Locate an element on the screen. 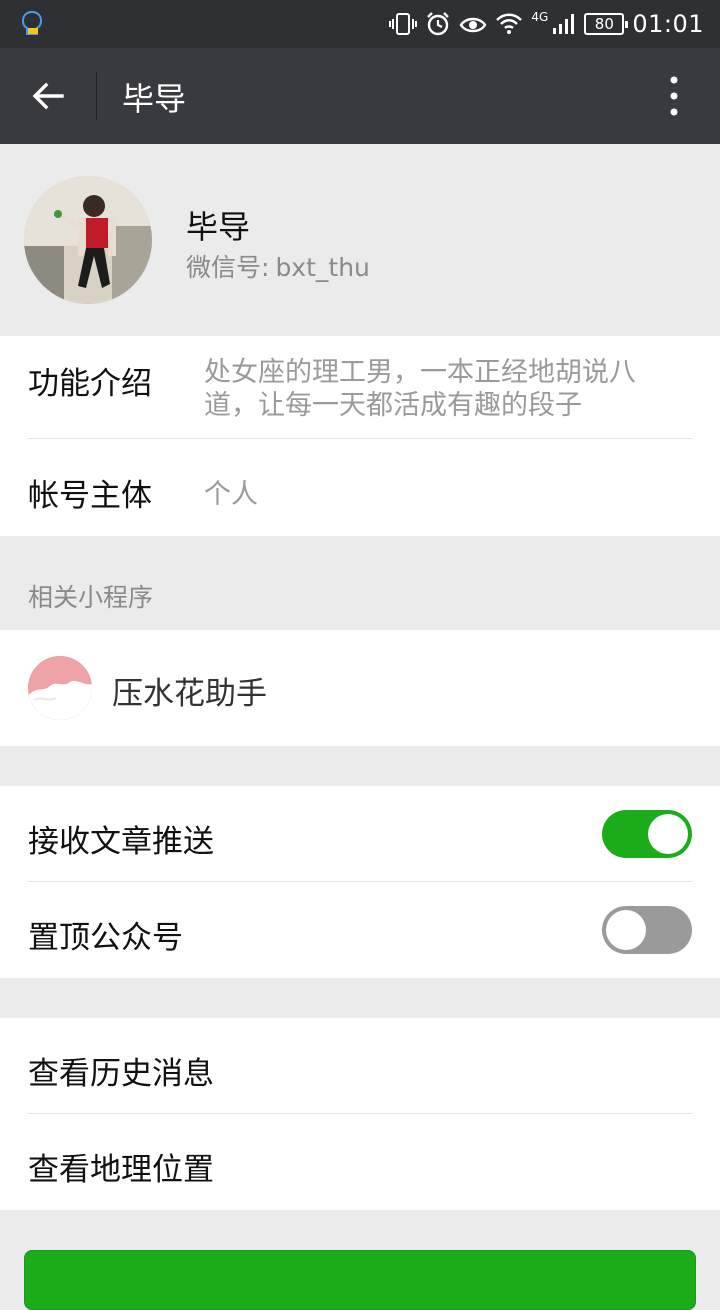  receive-push-toggle is located at coordinates (647, 834).